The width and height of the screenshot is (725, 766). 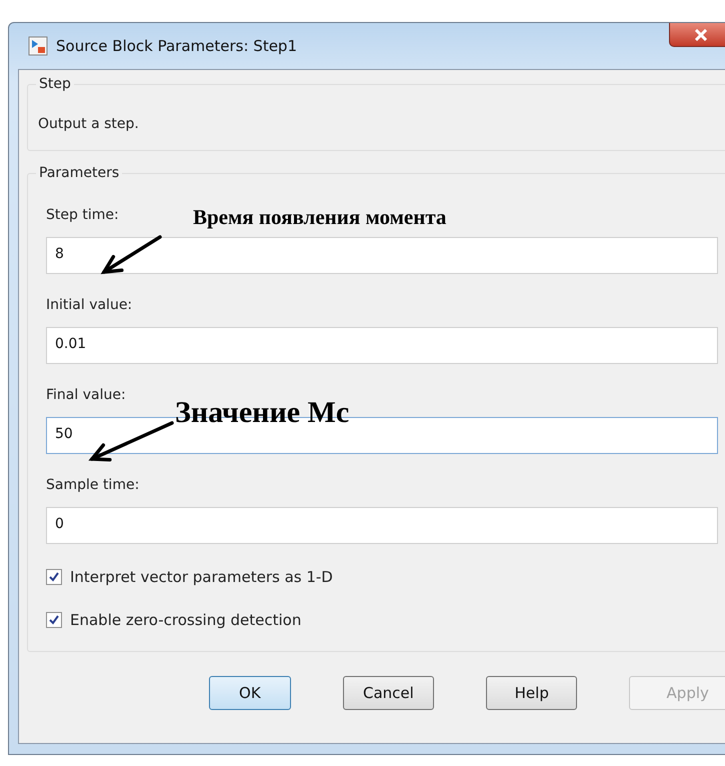 What do you see at coordinates (319, 217) in the screenshot?
I see `annotation-text: Время появления момента` at bounding box center [319, 217].